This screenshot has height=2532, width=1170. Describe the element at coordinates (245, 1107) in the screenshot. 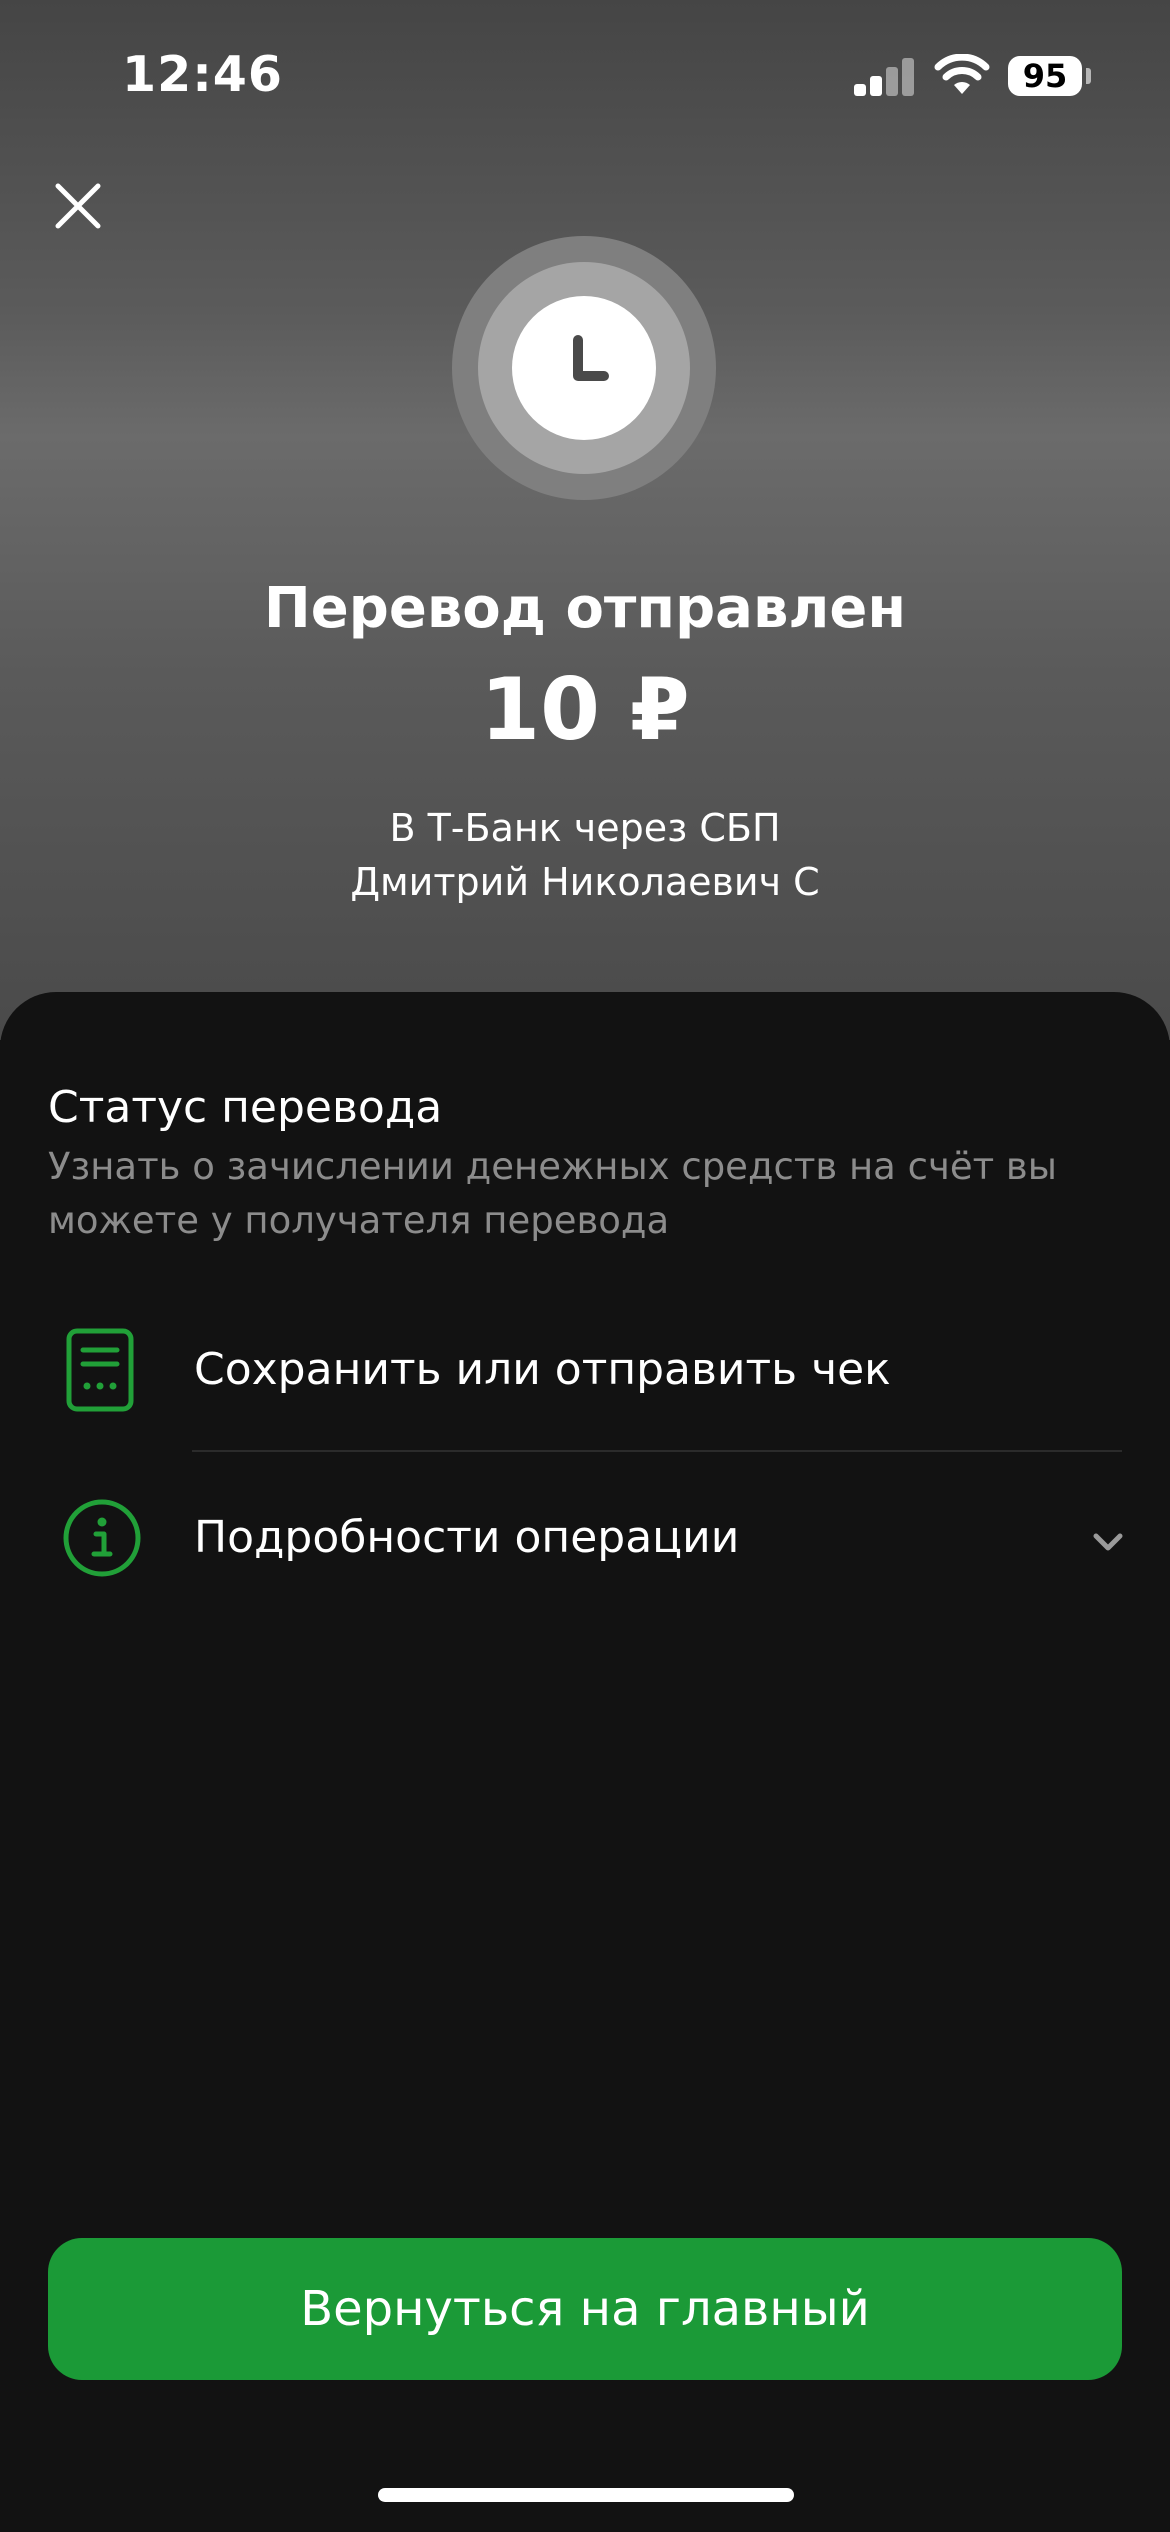

I see `transfer-status-heading: Статус перевода` at that location.